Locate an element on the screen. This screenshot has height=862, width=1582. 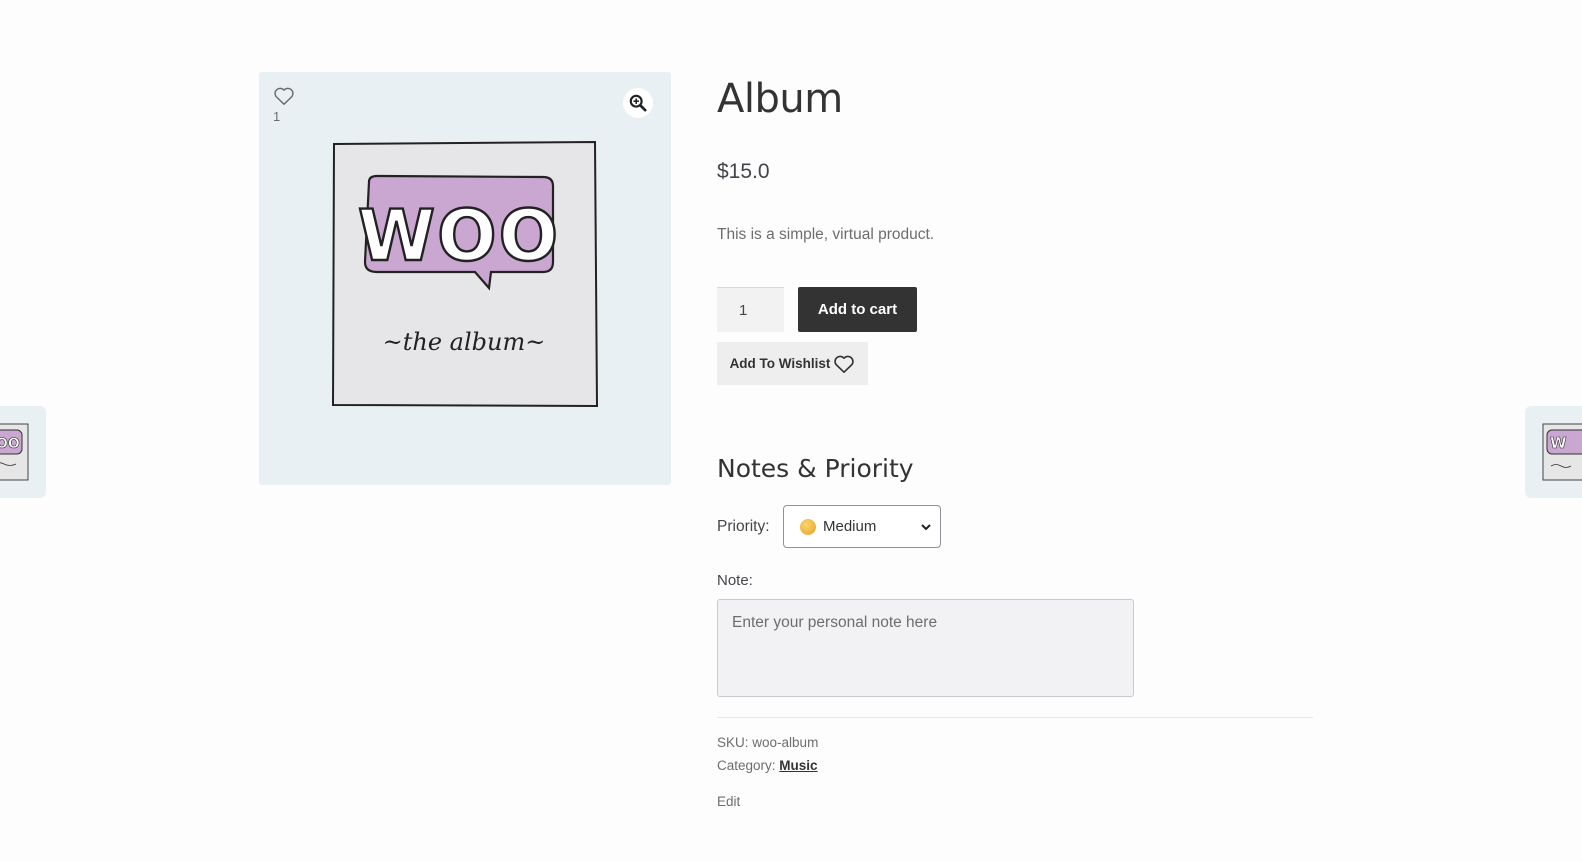
wishlist-counter: 1 is located at coordinates (284, 105).